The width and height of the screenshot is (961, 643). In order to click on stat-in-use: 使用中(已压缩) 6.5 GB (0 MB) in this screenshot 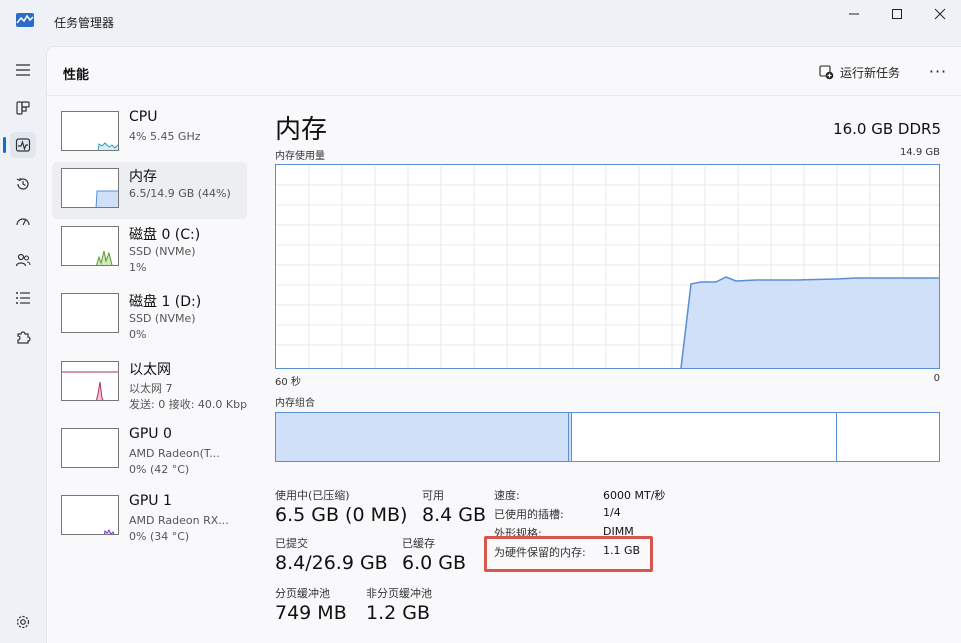, I will do `click(341, 506)`.